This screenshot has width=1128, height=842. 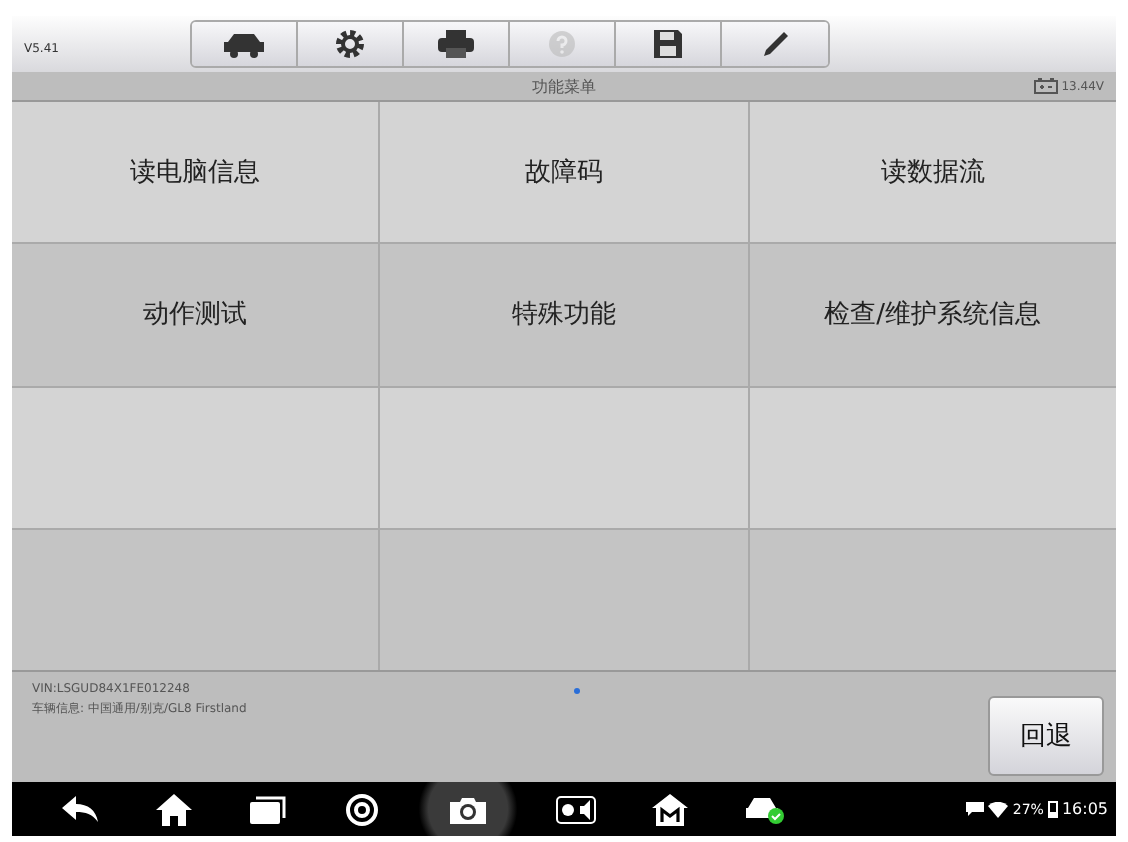 I want to click on menu-button: 读电脑信息, so click(x=195, y=172).